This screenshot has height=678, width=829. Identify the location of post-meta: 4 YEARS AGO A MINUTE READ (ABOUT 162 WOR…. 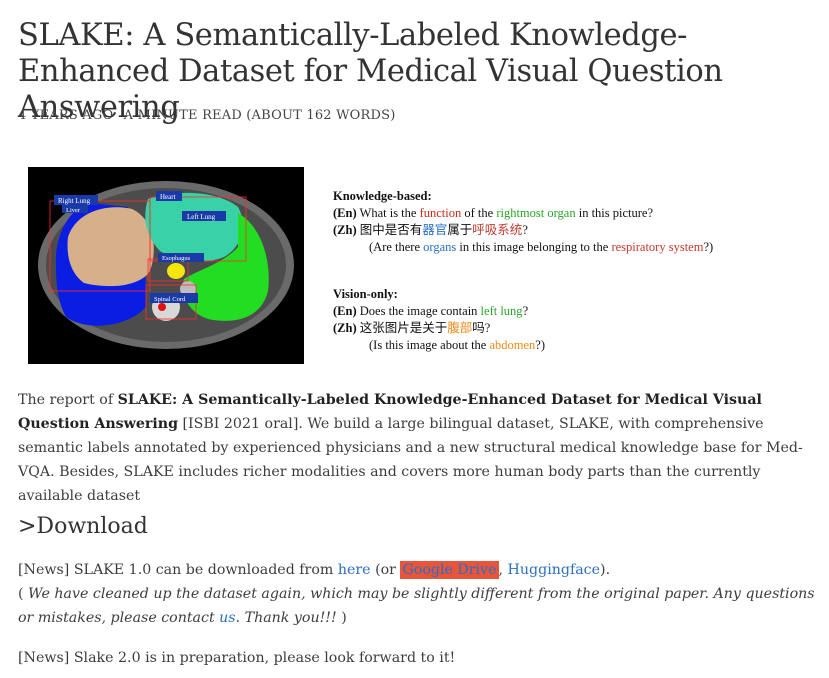
(210, 115).